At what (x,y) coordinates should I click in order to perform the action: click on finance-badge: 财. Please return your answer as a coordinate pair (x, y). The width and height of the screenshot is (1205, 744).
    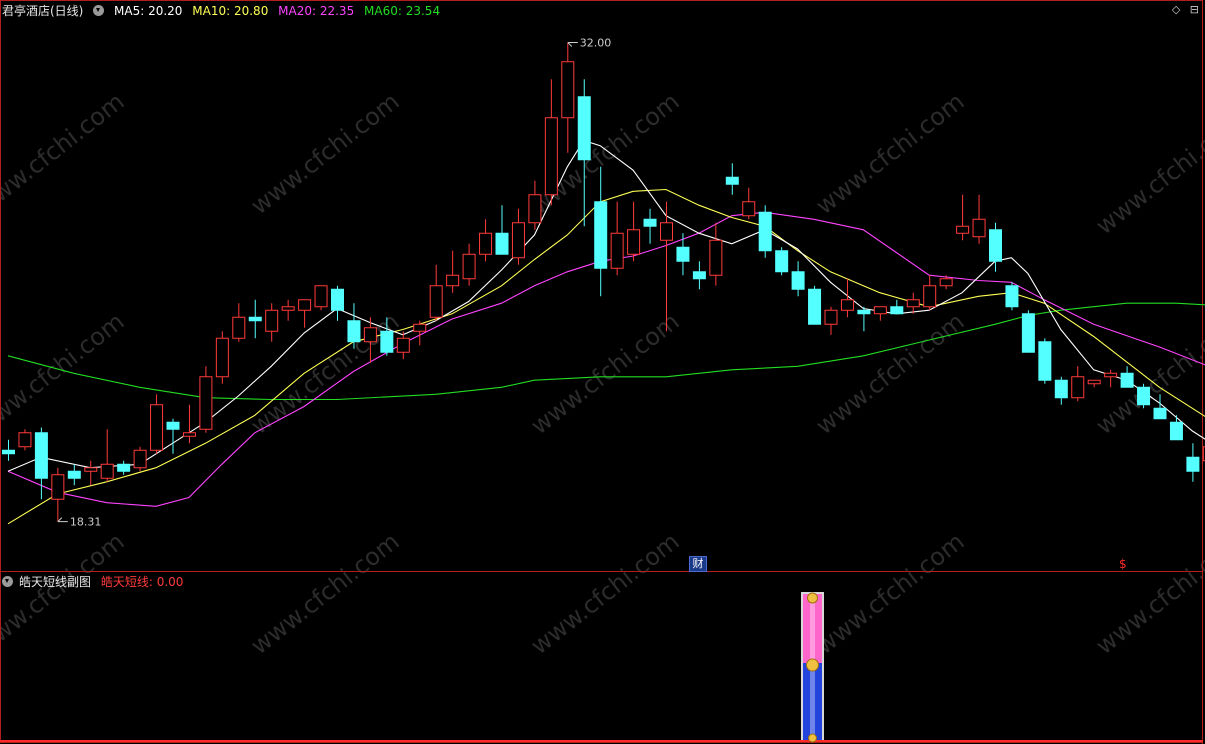
    Looking at the image, I should click on (698, 564).